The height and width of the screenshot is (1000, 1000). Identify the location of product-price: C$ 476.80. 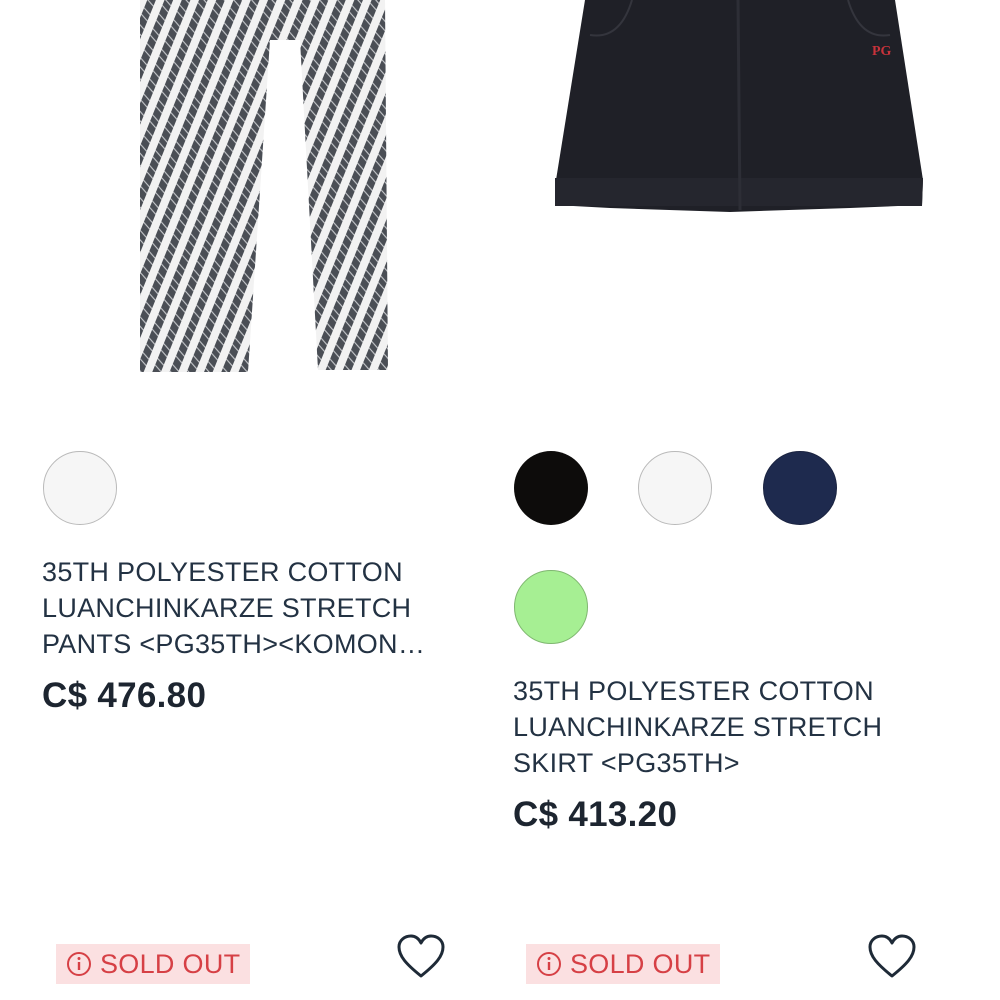
(124, 695).